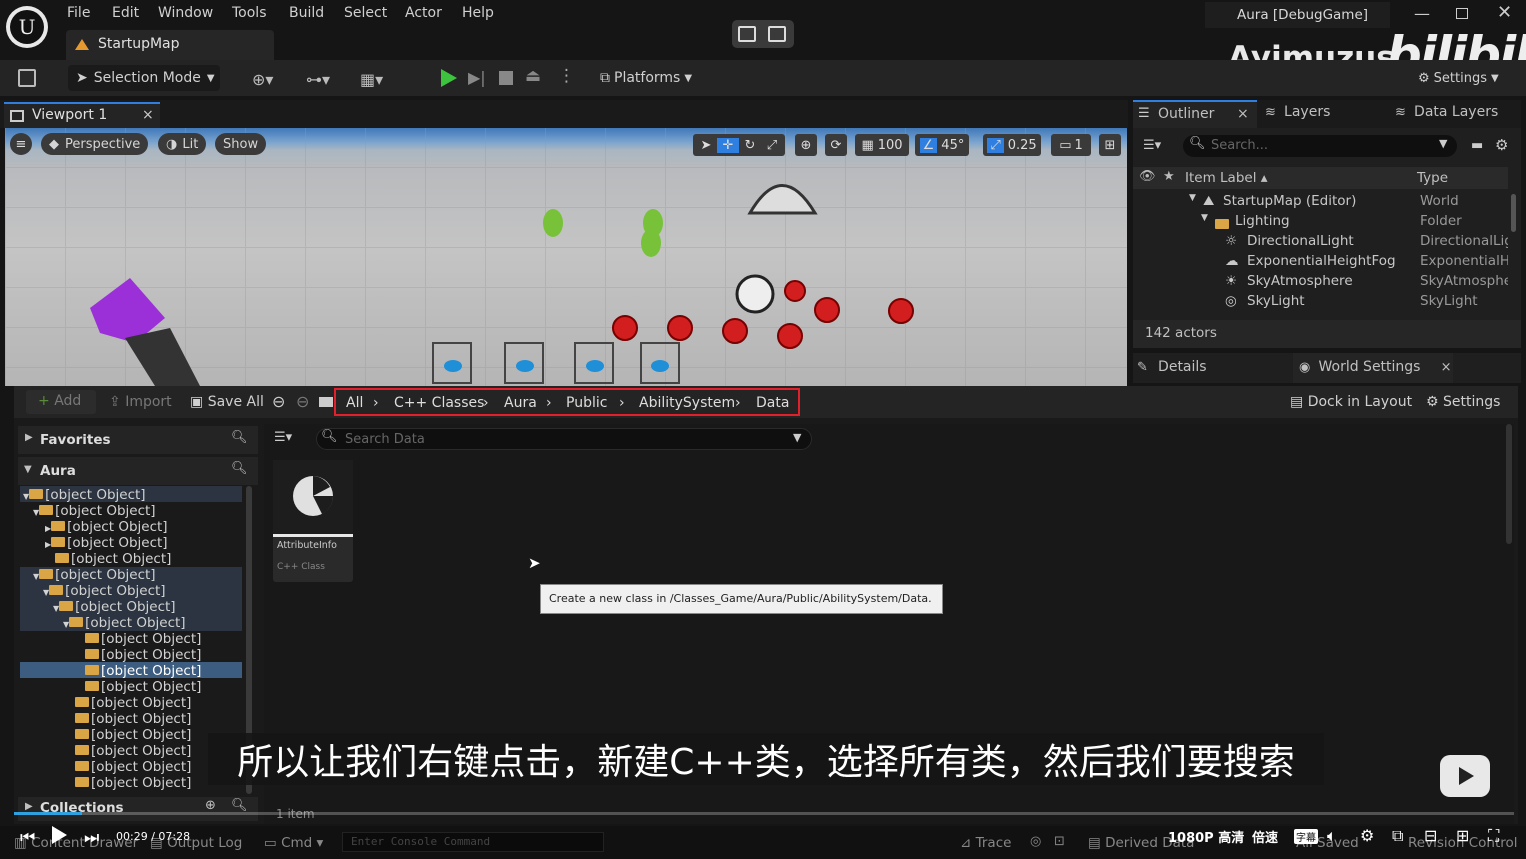  Describe the element at coordinates (302, 401) in the screenshot. I see `forward-icon: ⊖` at that location.